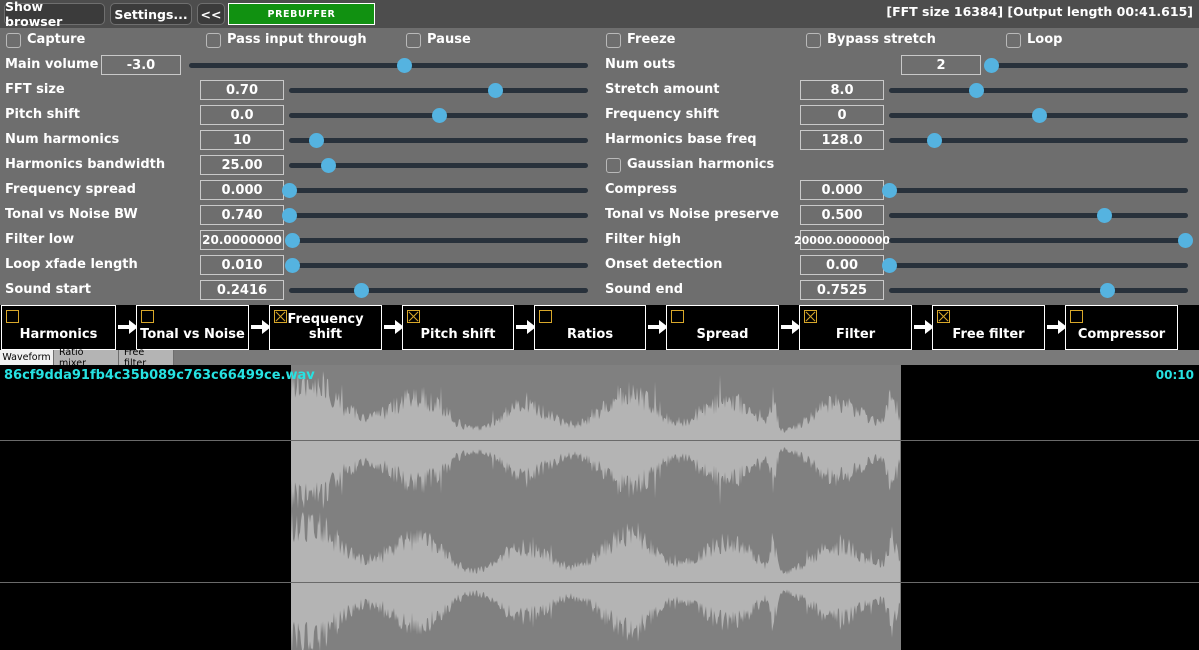  What do you see at coordinates (889, 265) in the screenshot?
I see `slider-thumb-onset-detection` at bounding box center [889, 265].